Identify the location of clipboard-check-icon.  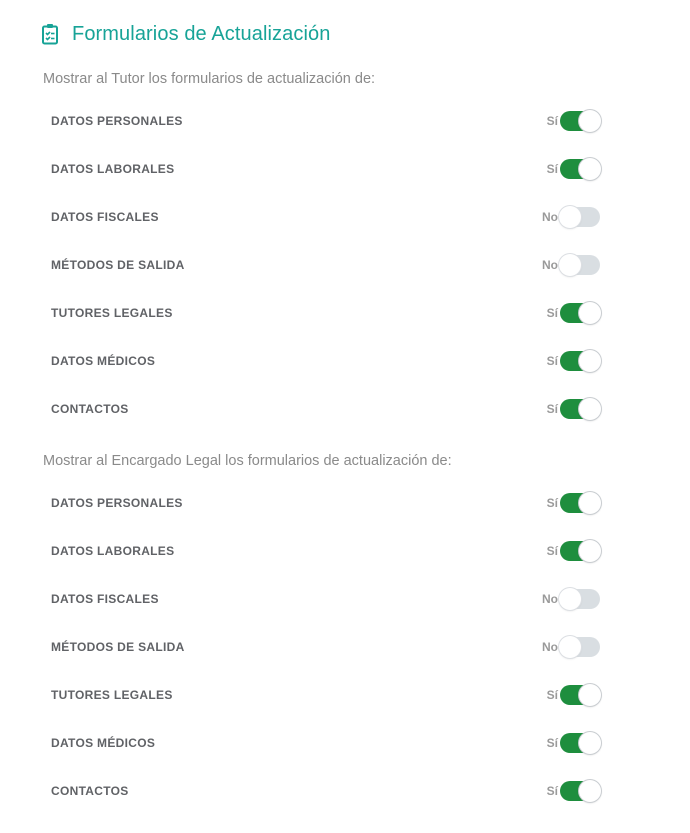
(50, 34).